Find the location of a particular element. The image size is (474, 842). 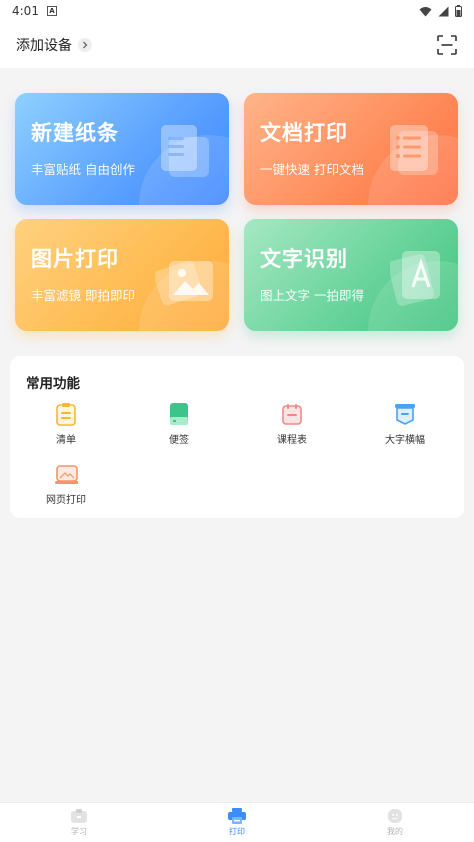

nav-profile: 我的 is located at coordinates (395, 822).